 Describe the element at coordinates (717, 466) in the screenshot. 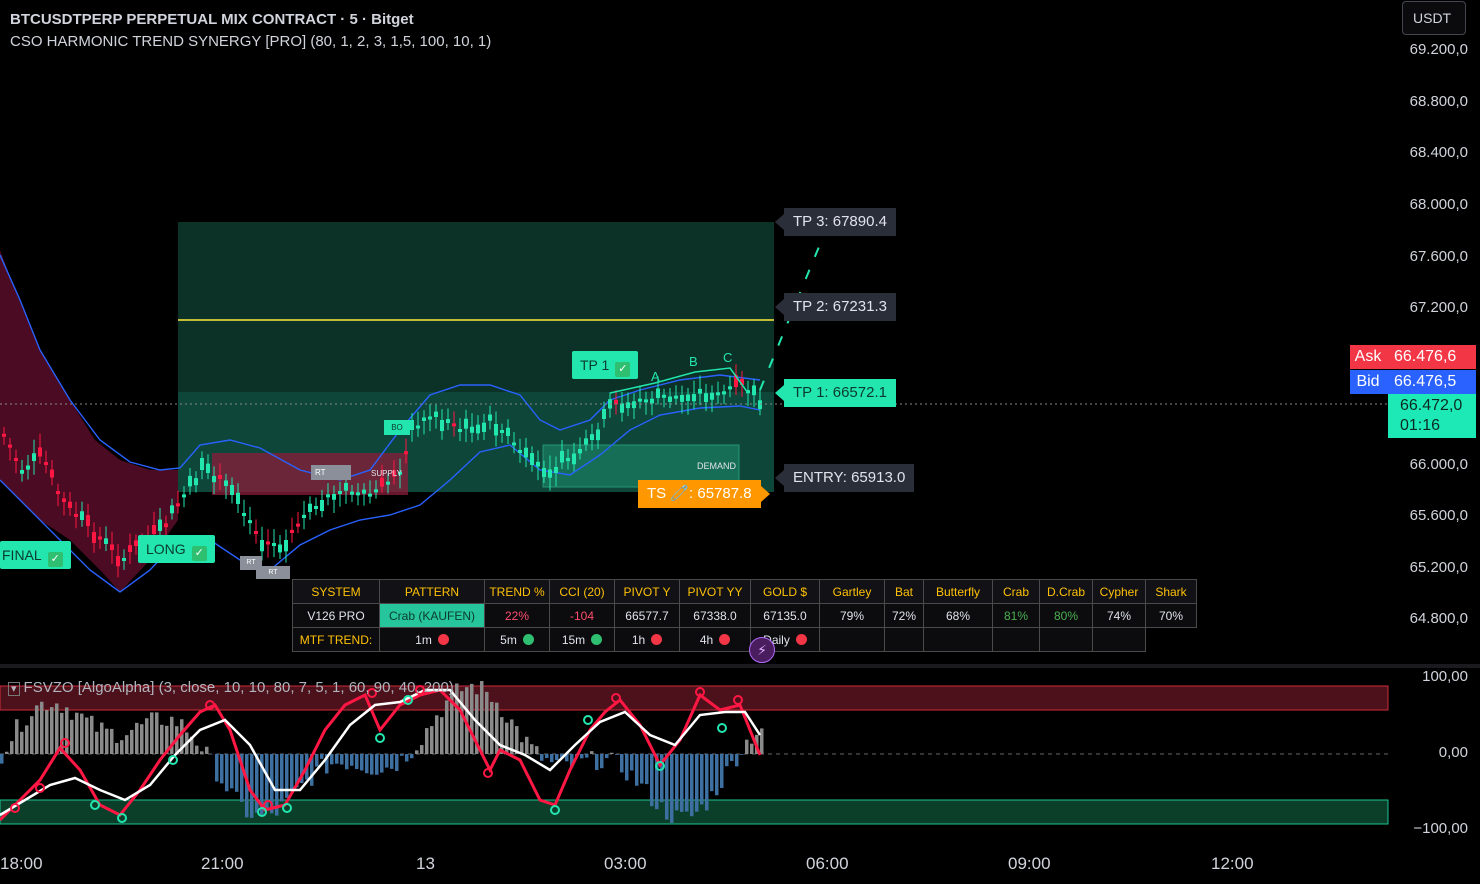

I see `demand-text: DEMAND` at that location.